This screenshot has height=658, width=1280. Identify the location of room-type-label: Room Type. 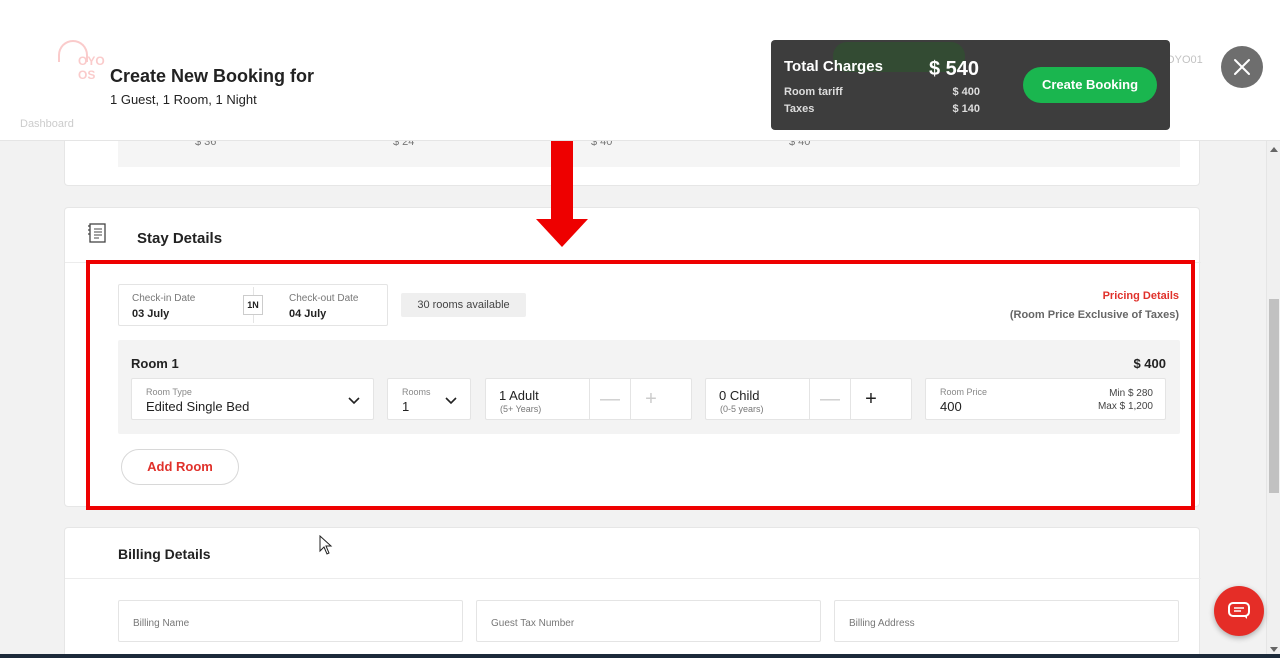
(169, 392).